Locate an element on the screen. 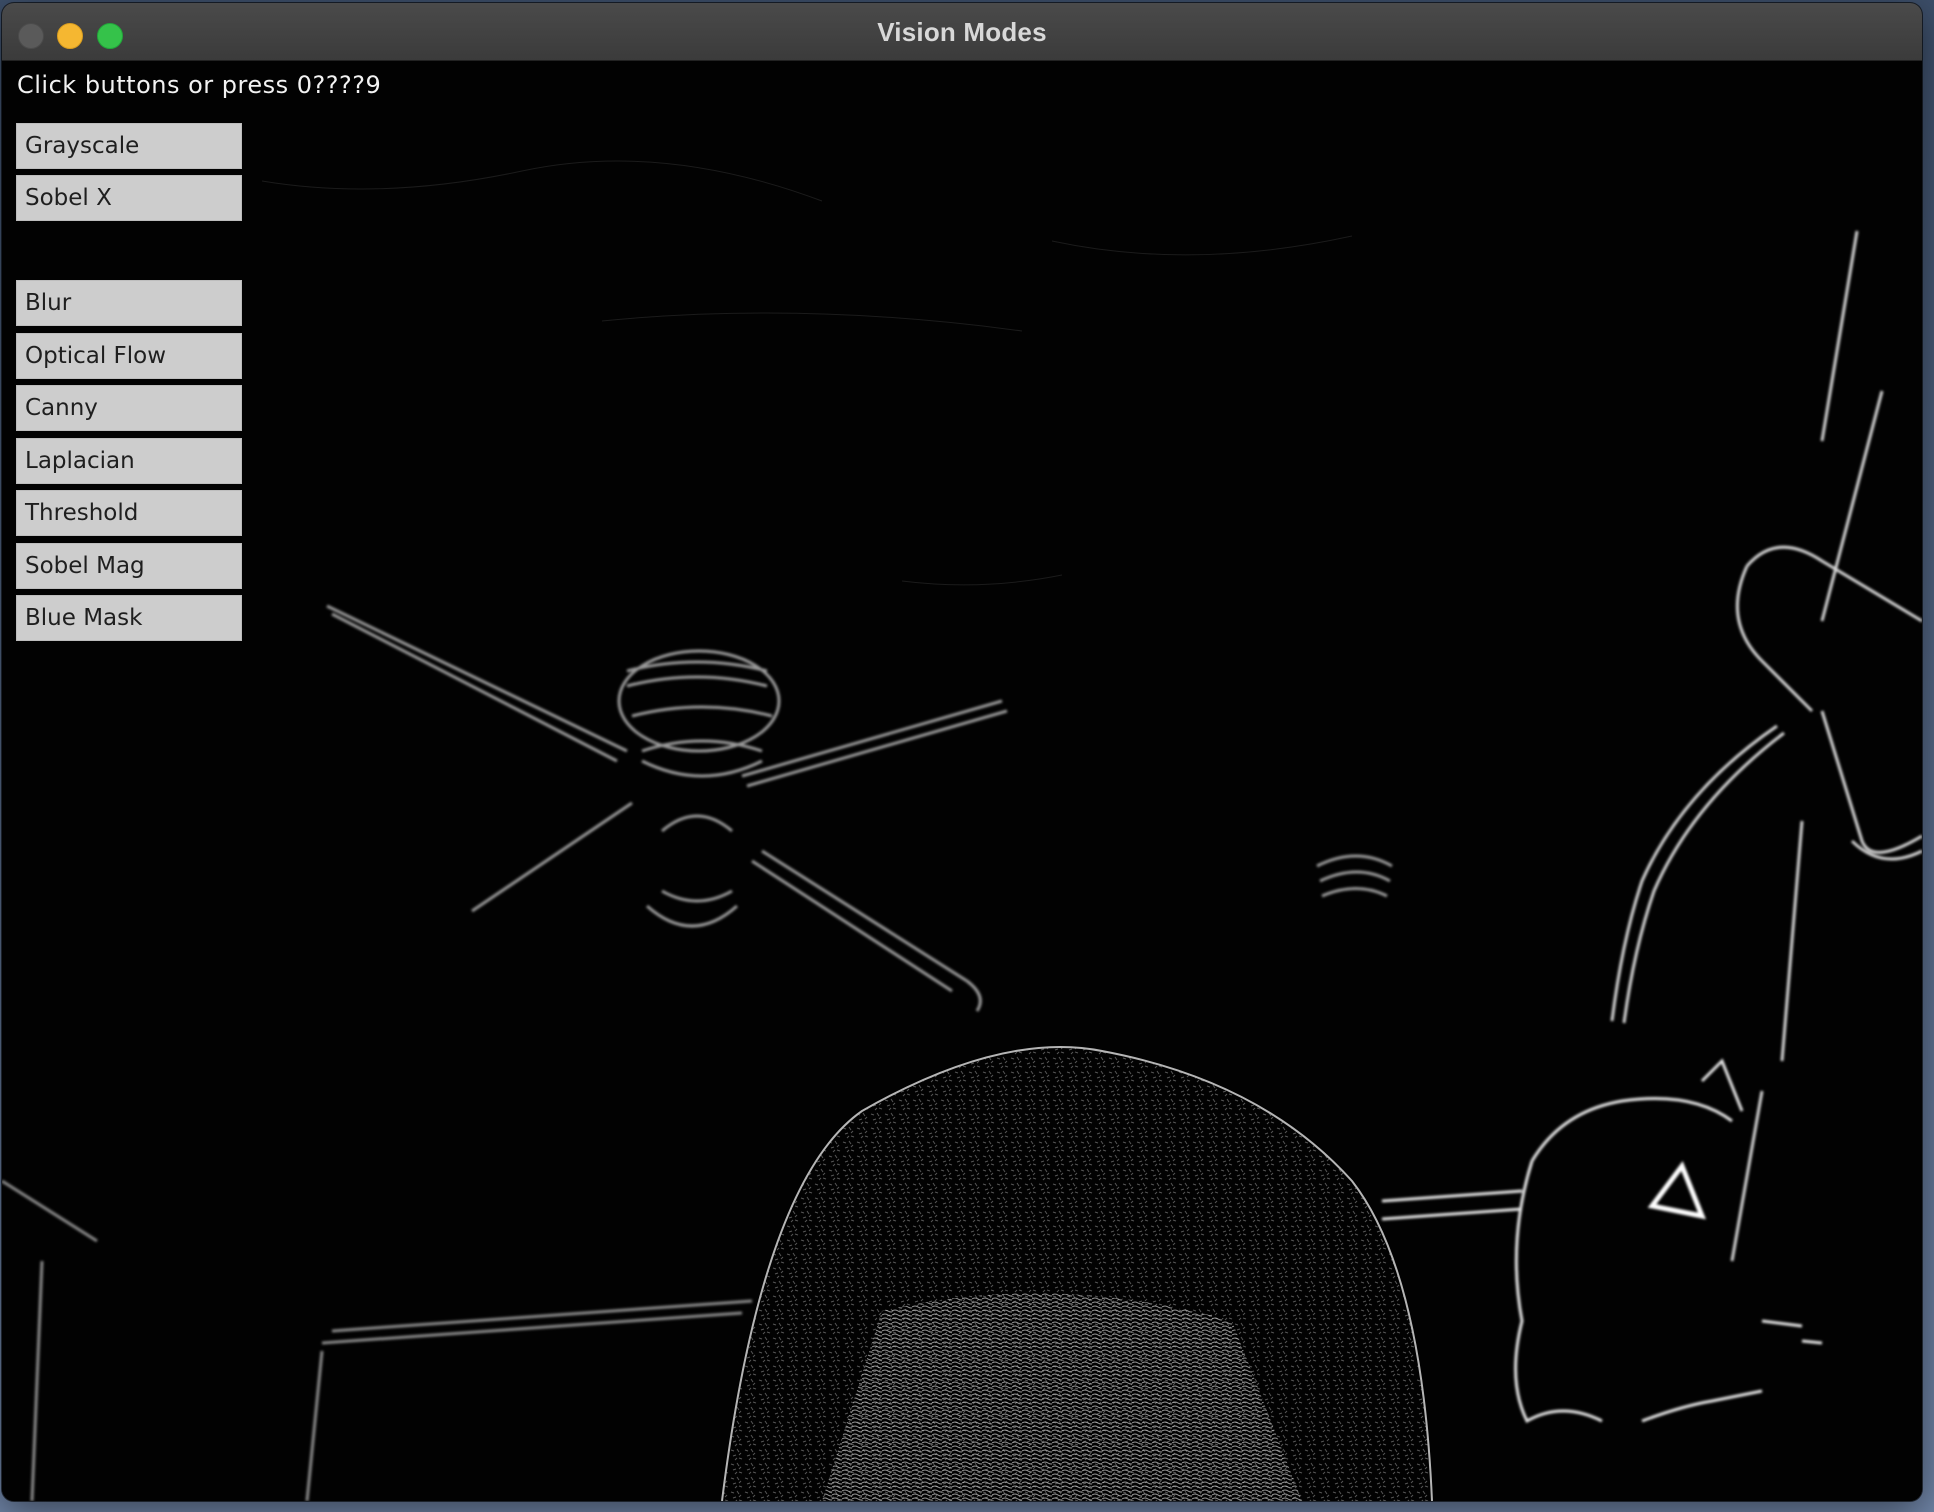 This screenshot has height=1512, width=1934. blue-mask-button: Blue Mask is located at coordinates (129, 618).